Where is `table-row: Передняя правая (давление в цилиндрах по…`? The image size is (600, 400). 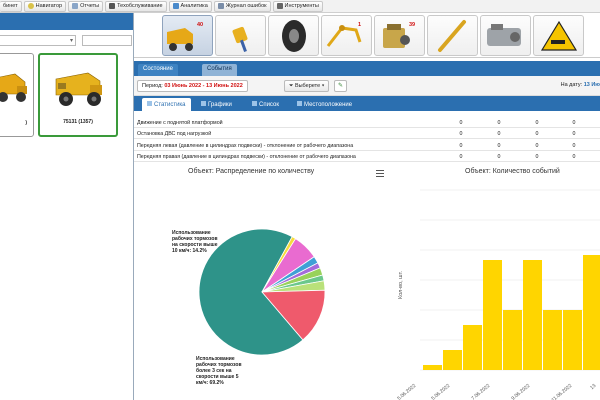
table-row: Передняя правая (давление в цилиндрах по… is located at coordinates (367, 157).